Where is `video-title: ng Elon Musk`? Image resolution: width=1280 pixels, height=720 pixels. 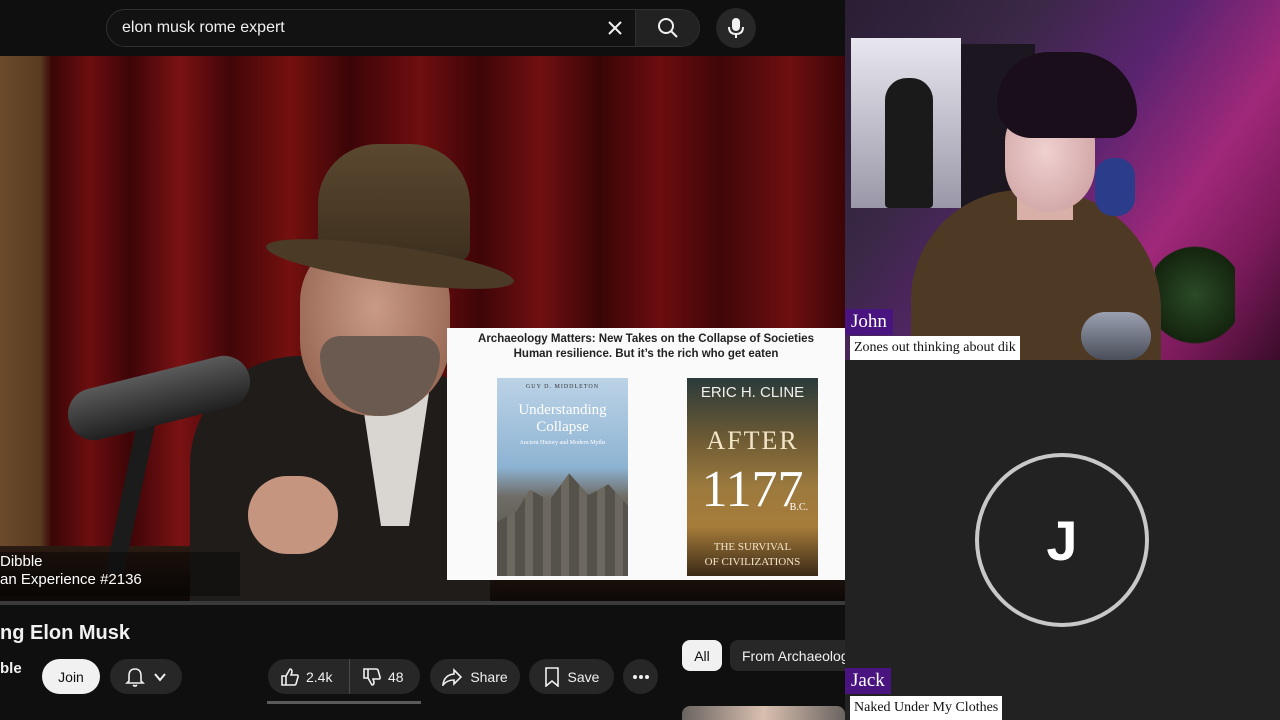 video-title: ng Elon Musk is located at coordinates (65, 633).